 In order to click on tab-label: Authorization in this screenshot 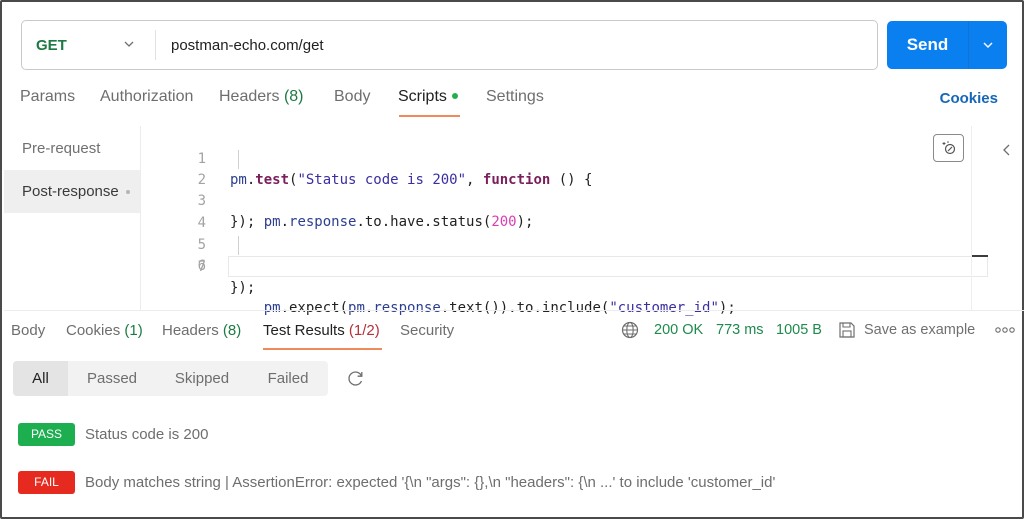, I will do `click(147, 96)`.